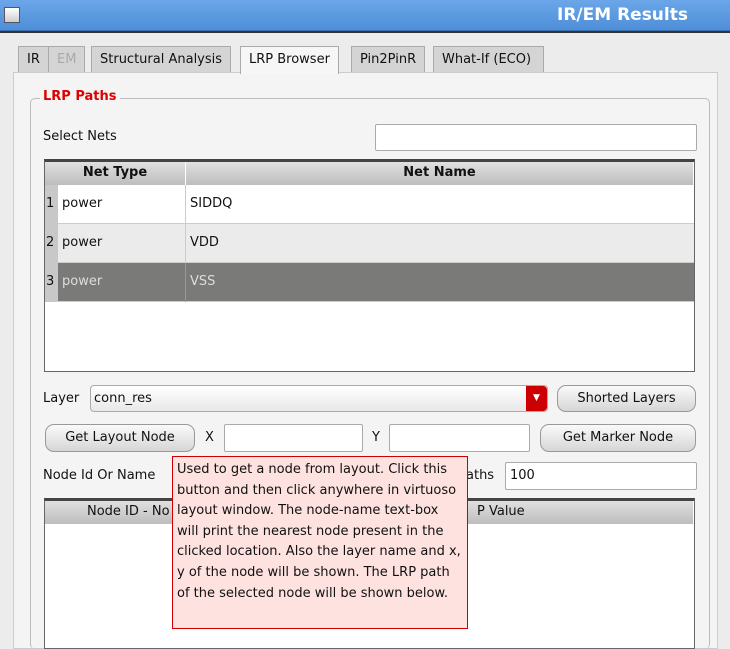 The width and height of the screenshot is (730, 649). What do you see at coordinates (369, 243) in the screenshot?
I see `table-row: 2 power VDD` at bounding box center [369, 243].